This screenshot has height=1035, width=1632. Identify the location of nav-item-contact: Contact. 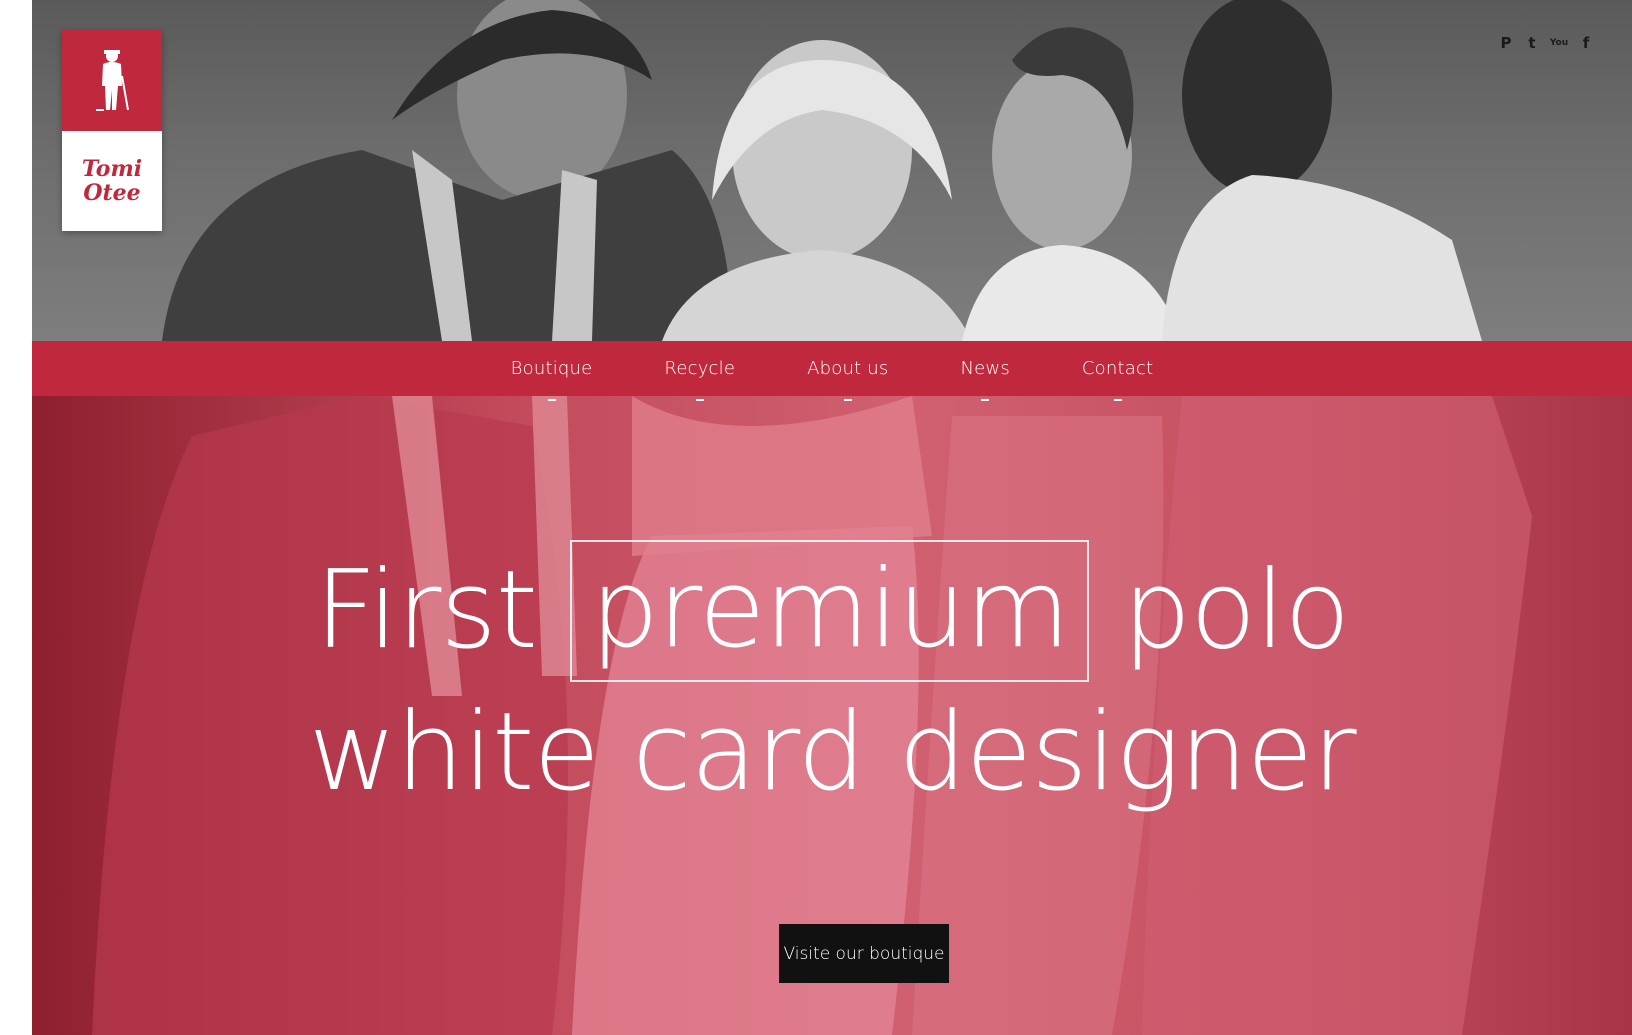
(1117, 379).